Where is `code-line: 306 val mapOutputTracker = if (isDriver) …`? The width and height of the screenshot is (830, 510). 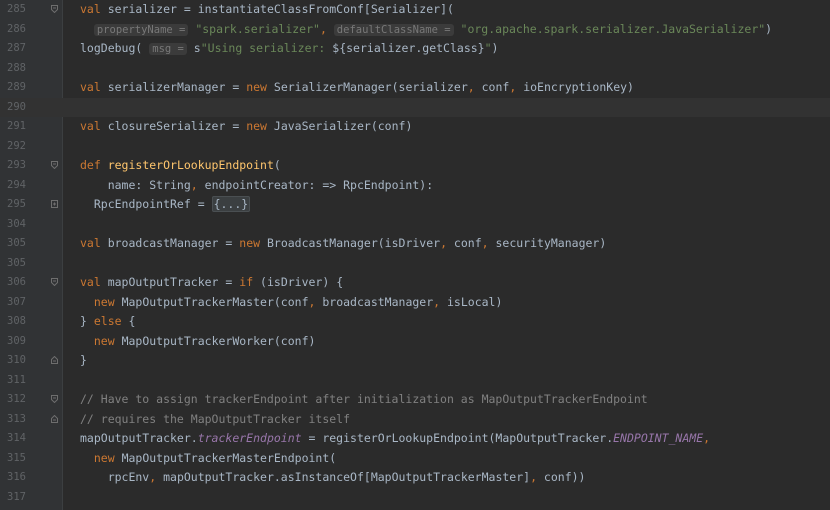 code-line: 306 val mapOutputTracker = if (isDriver) … is located at coordinates (415, 283).